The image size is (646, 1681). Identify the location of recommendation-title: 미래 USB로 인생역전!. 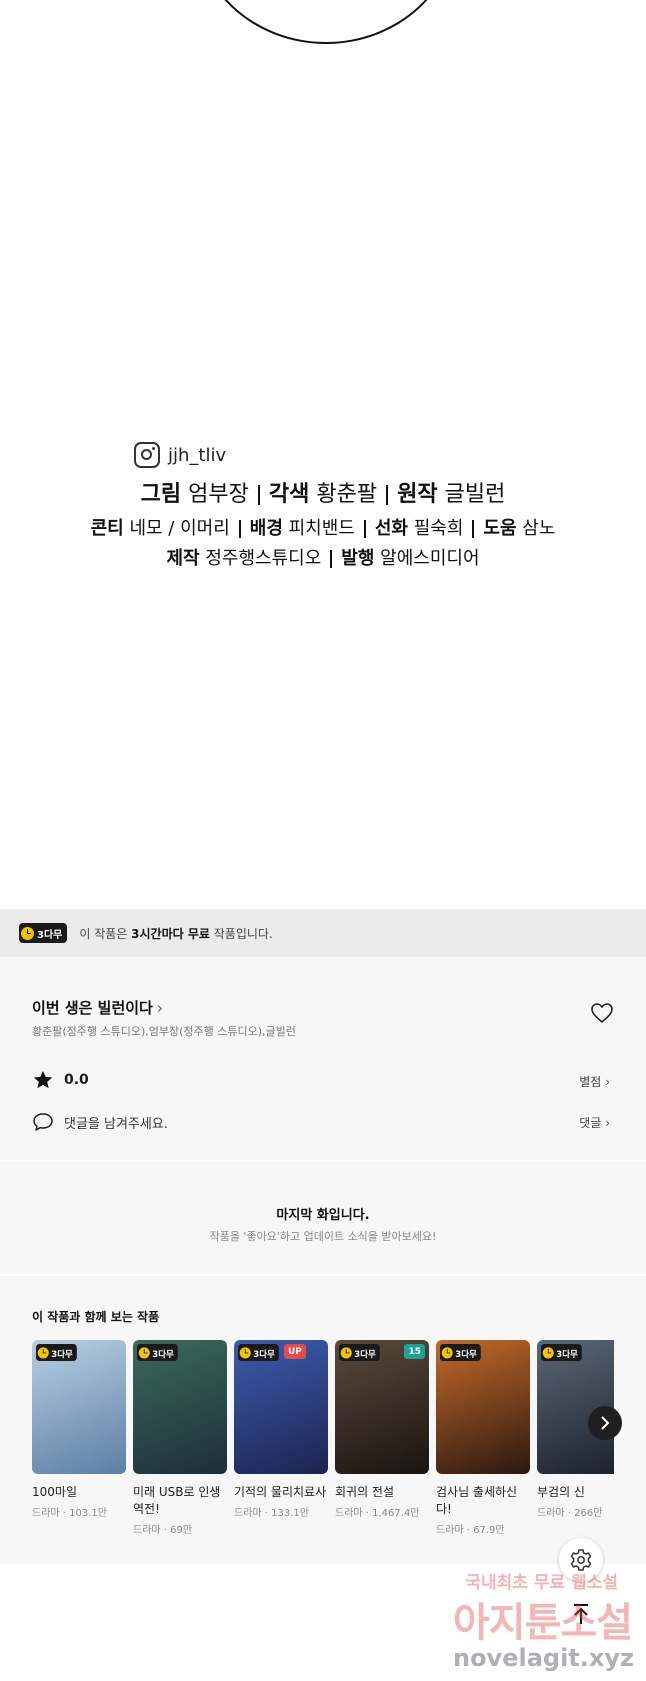
(177, 1500).